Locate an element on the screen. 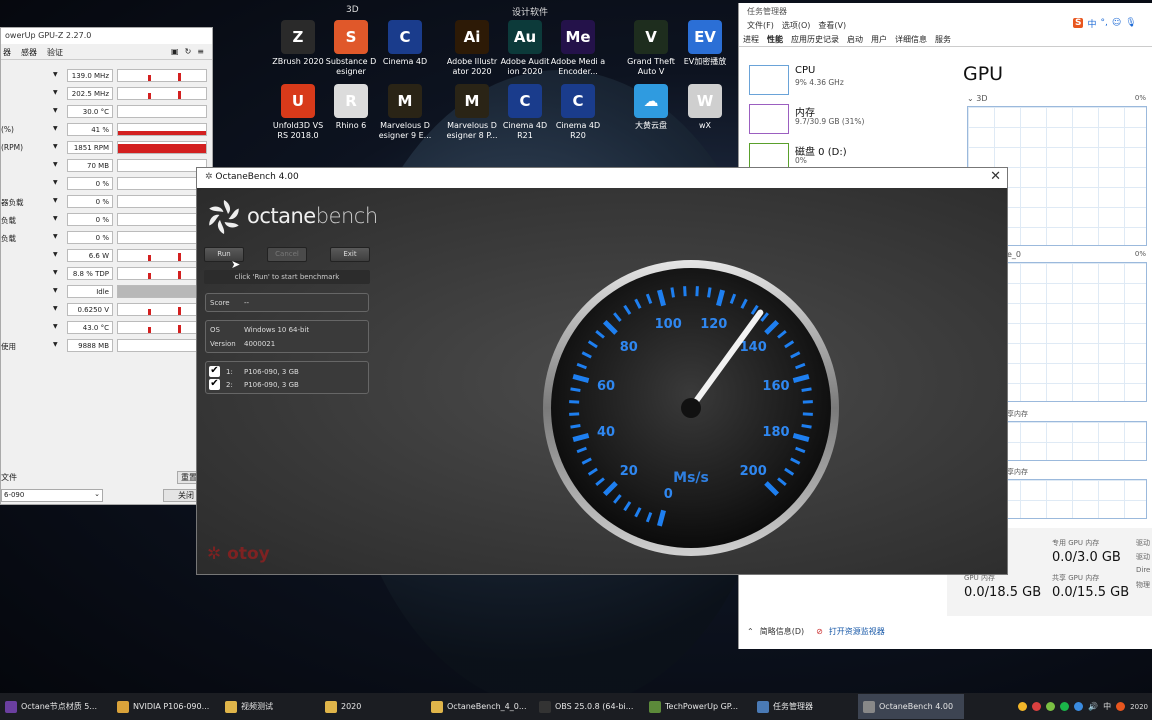 The image size is (1152, 720). tray-sogou-icon is located at coordinates (1121, 706).